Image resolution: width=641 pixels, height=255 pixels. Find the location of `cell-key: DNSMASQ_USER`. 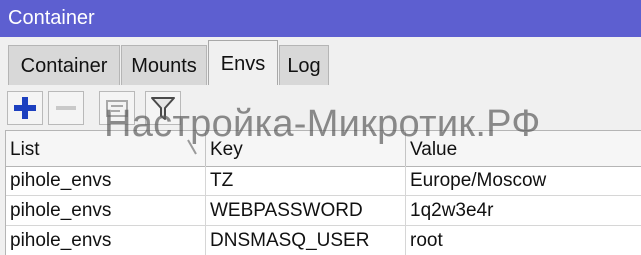

cell-key: DNSMASQ_USER is located at coordinates (306, 240).